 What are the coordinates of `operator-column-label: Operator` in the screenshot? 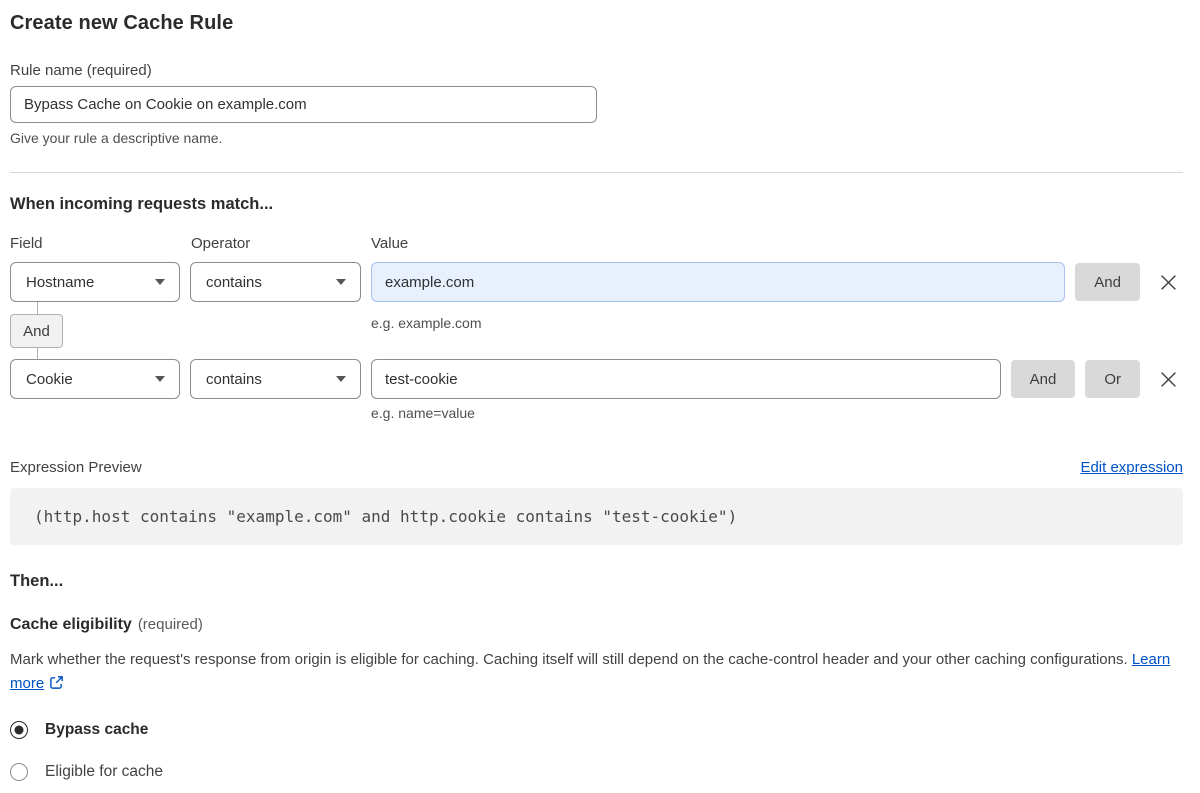 It's located at (221, 243).